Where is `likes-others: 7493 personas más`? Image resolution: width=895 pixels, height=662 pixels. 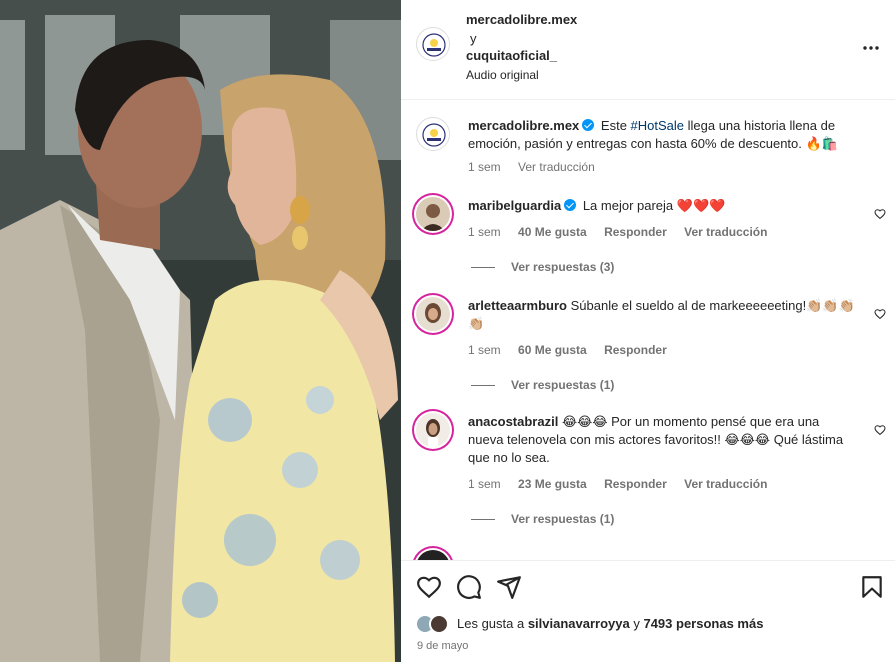 likes-others: 7493 personas más is located at coordinates (703, 623).